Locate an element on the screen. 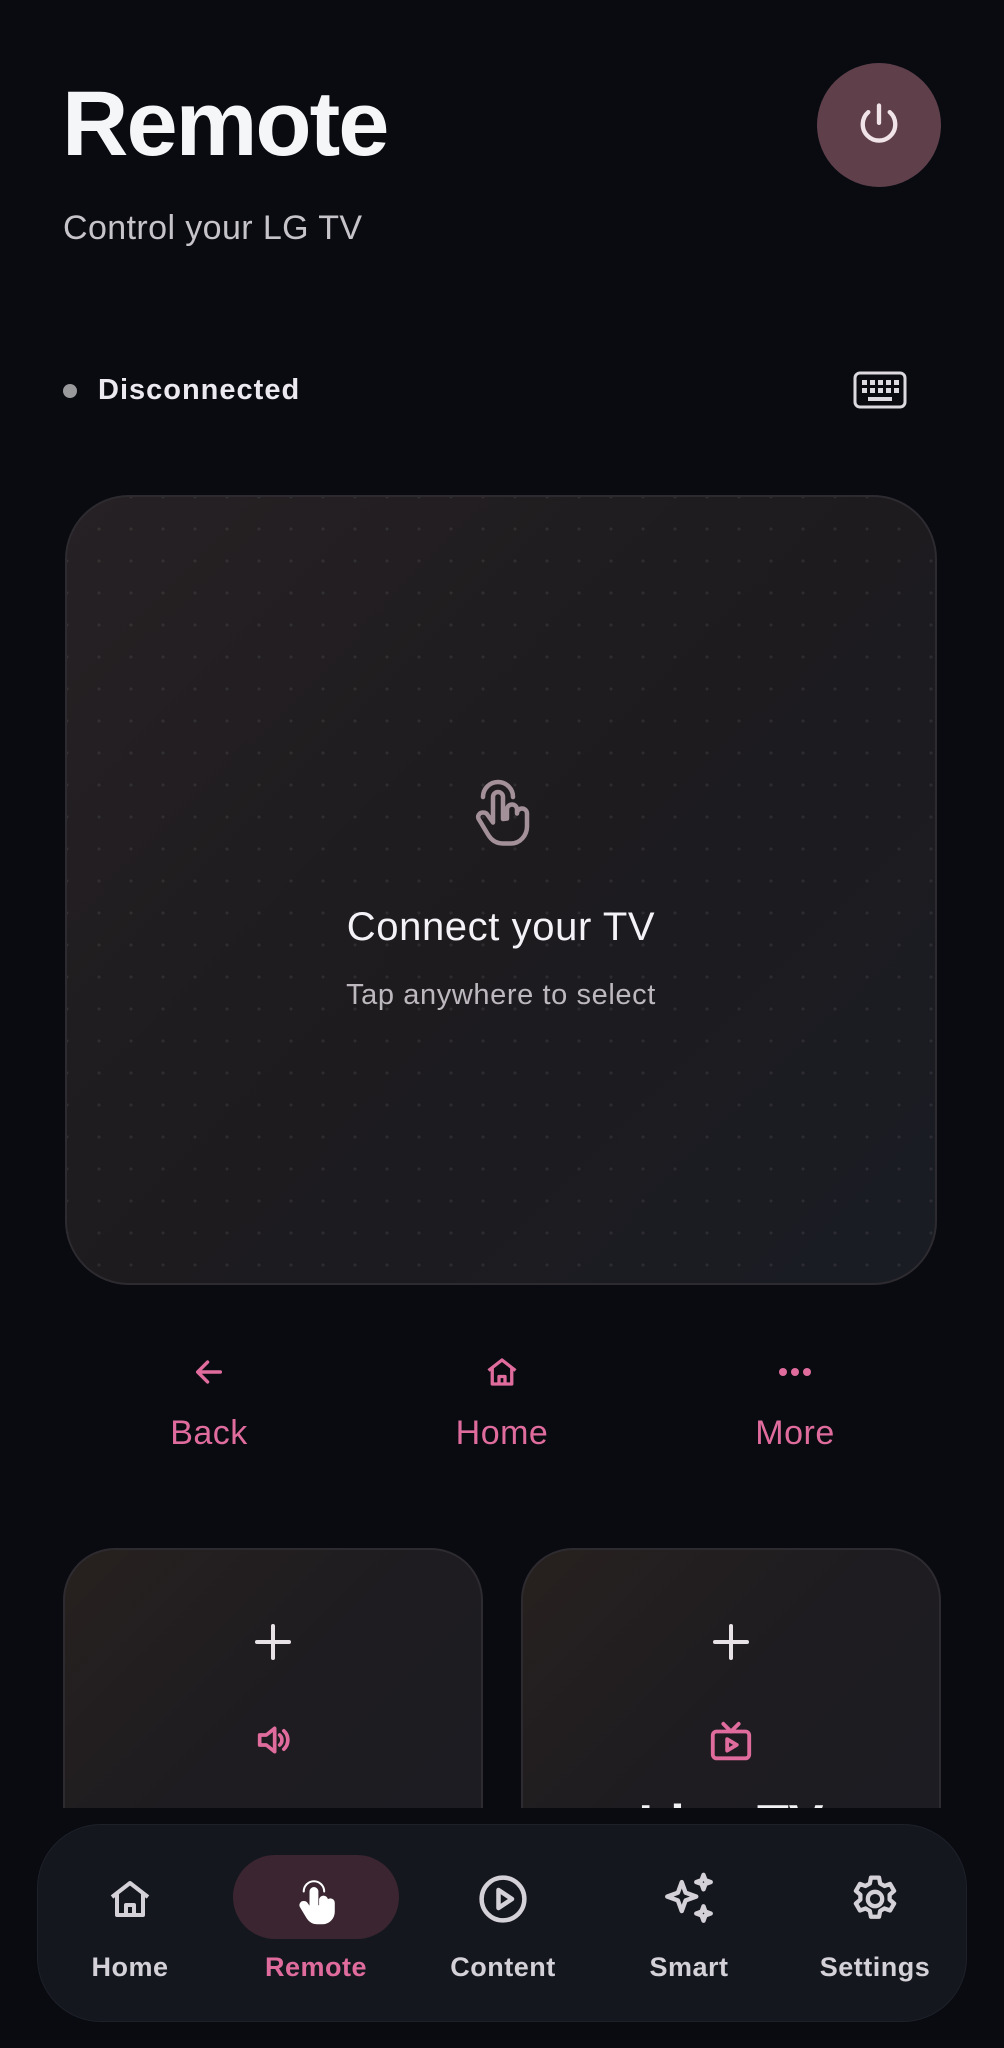 This screenshot has width=1004, height=2048. sparkles-icon is located at coordinates (689, 1897).